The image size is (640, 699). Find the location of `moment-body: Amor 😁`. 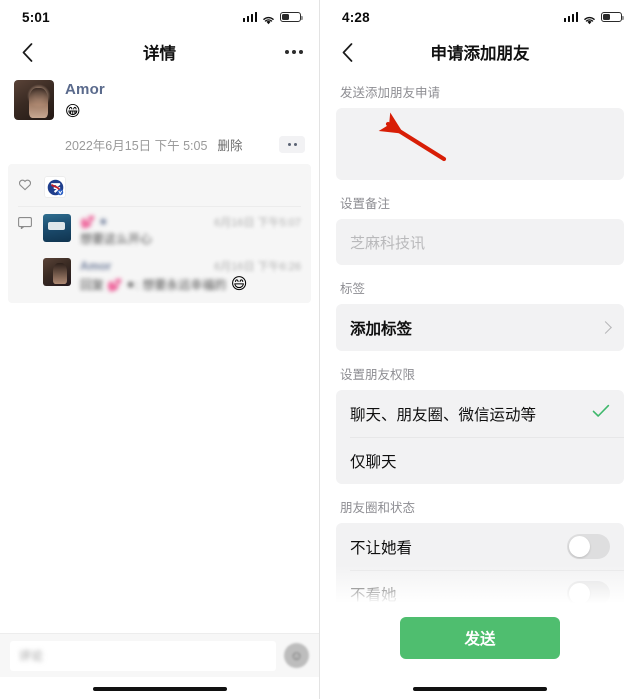

moment-body: Amor 😁 is located at coordinates (85, 101).